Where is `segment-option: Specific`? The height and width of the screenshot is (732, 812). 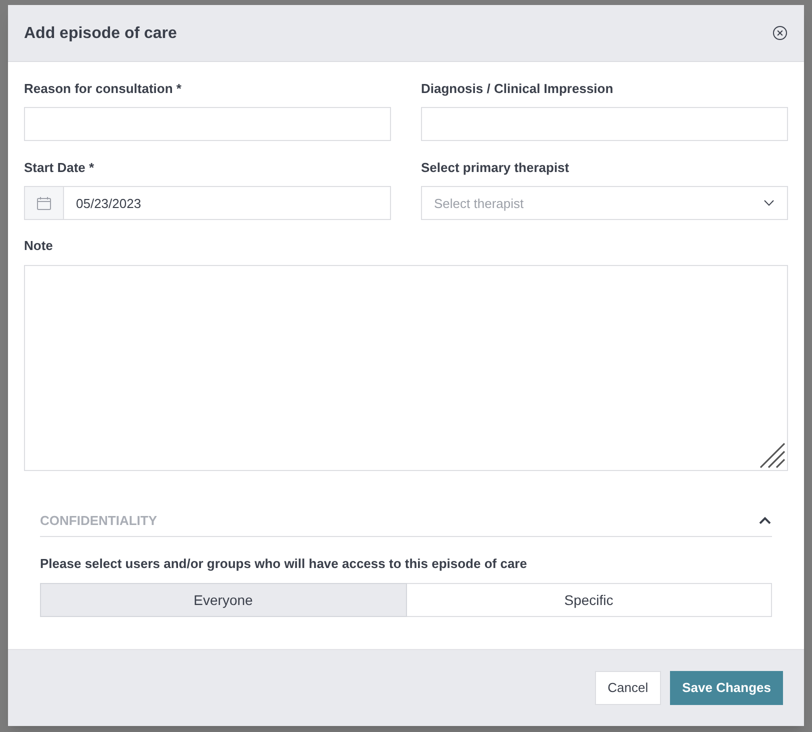 segment-option: Specific is located at coordinates (589, 600).